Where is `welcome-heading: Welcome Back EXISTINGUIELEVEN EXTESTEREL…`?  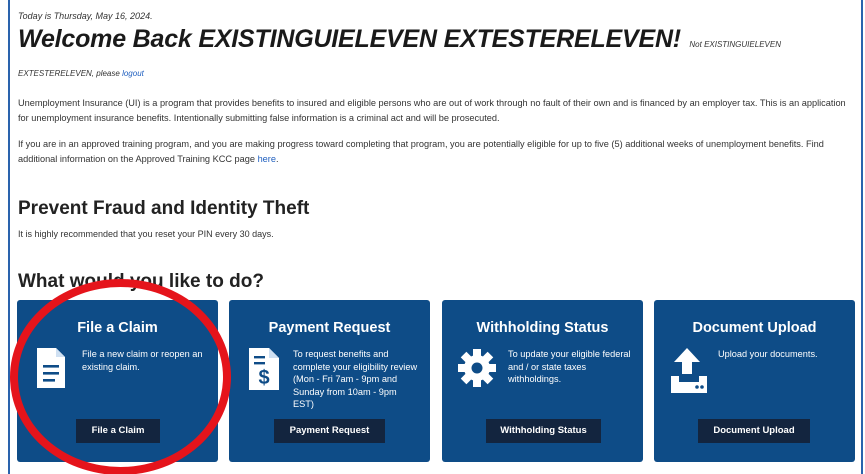
welcome-heading: Welcome Back EXISTINGUIELEVEN EXTESTEREL… is located at coordinates (349, 39).